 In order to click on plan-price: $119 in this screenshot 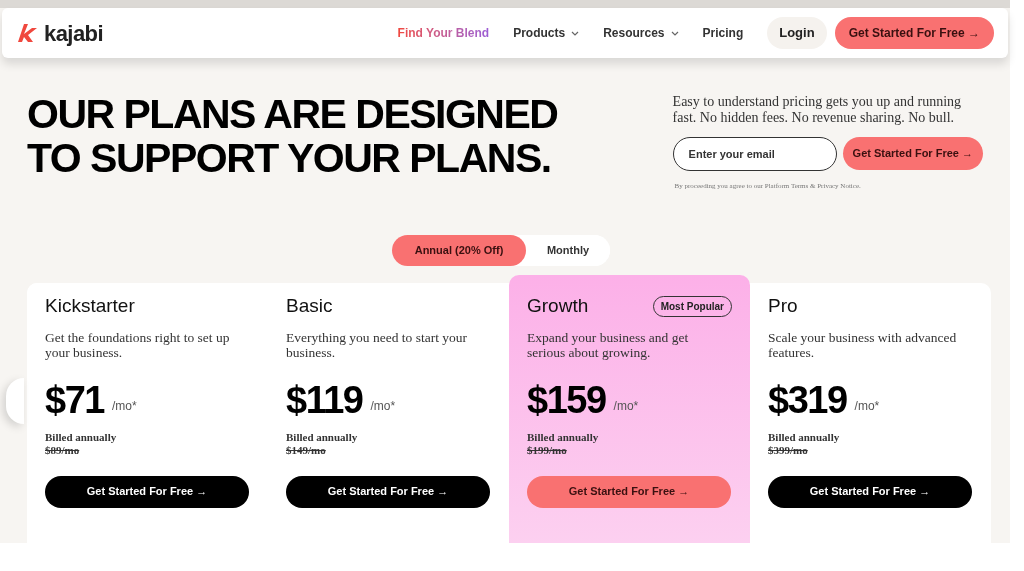, I will do `click(324, 399)`.